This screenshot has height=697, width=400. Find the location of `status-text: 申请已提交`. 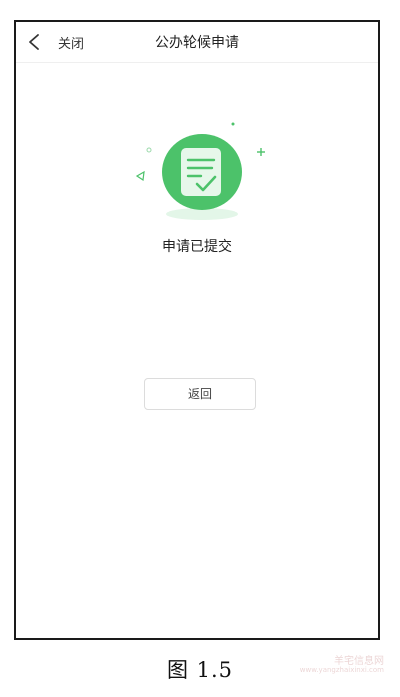

status-text: 申请已提交 is located at coordinates (197, 247).